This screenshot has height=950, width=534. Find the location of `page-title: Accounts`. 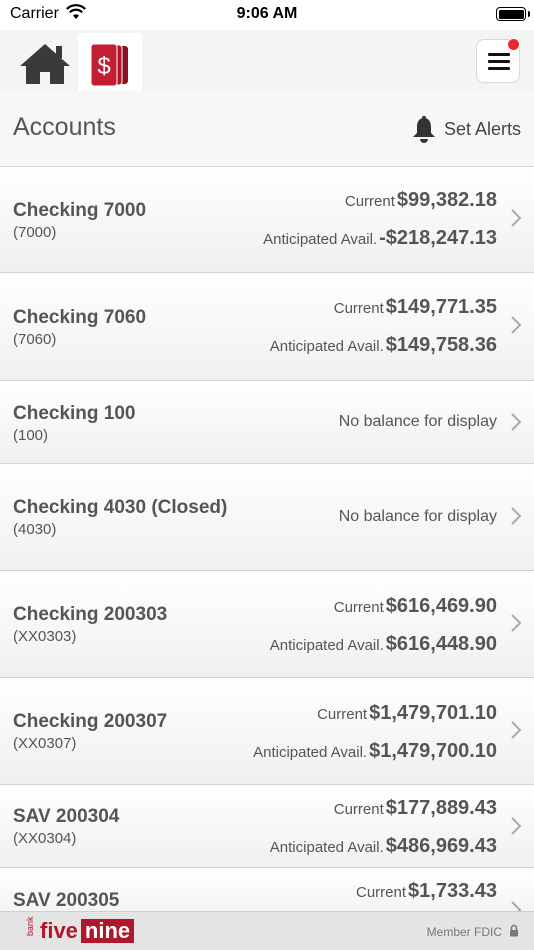

page-title: Accounts is located at coordinates (64, 127).